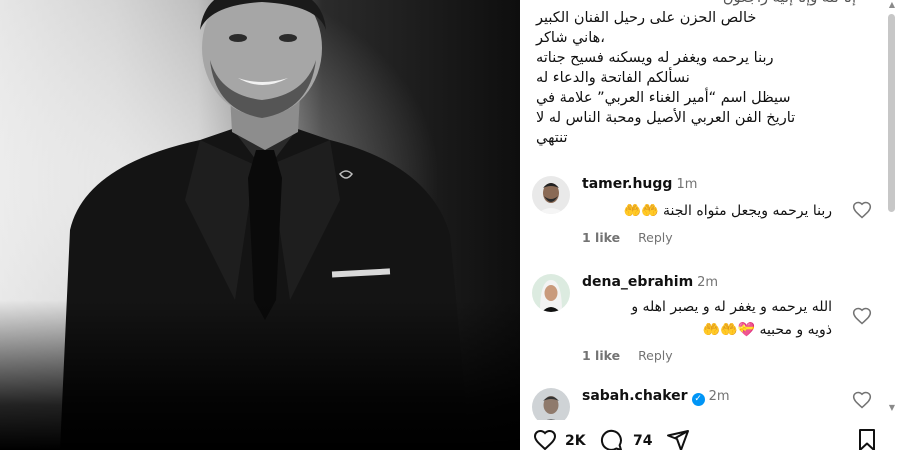  I want to click on comment-icon, so click(611, 439).